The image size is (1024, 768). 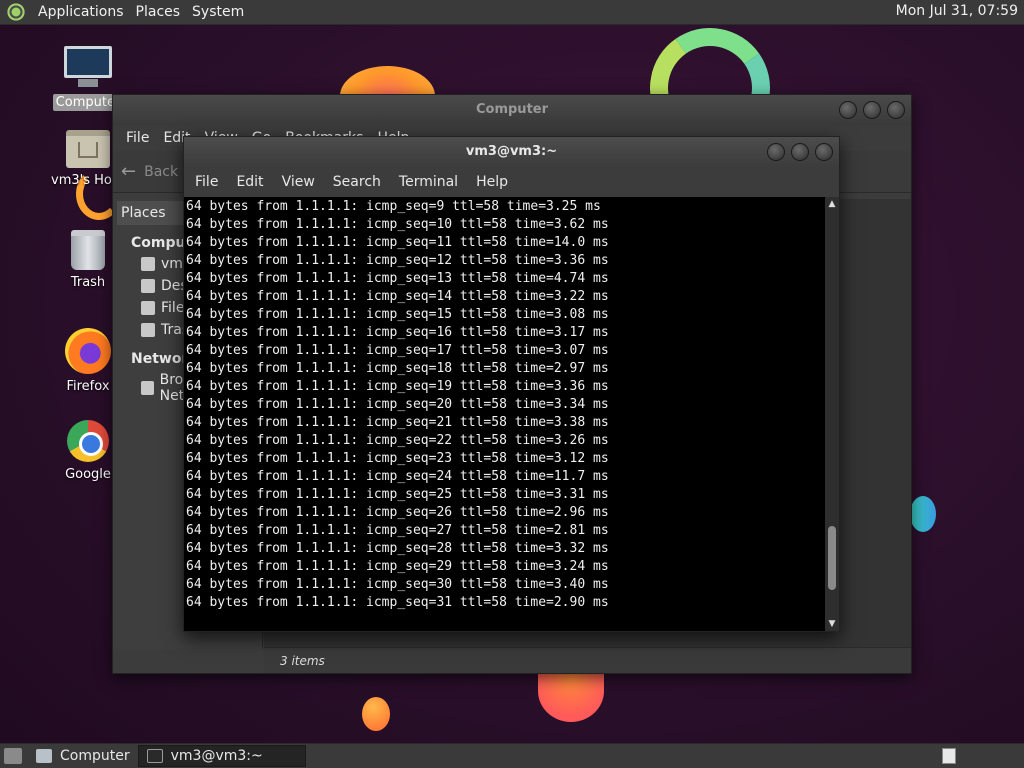 I want to click on menu-places: Places, so click(x=158, y=12).